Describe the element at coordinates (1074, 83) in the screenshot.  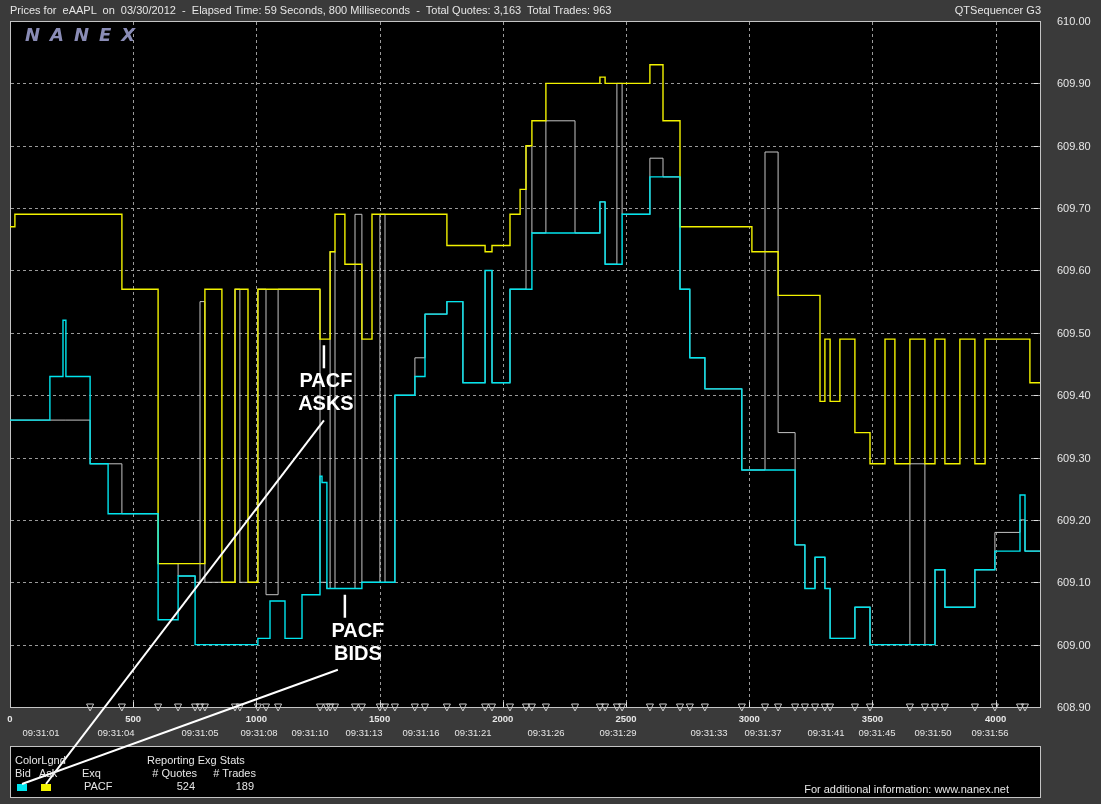
I see `y-axis-label: 609.90` at that location.